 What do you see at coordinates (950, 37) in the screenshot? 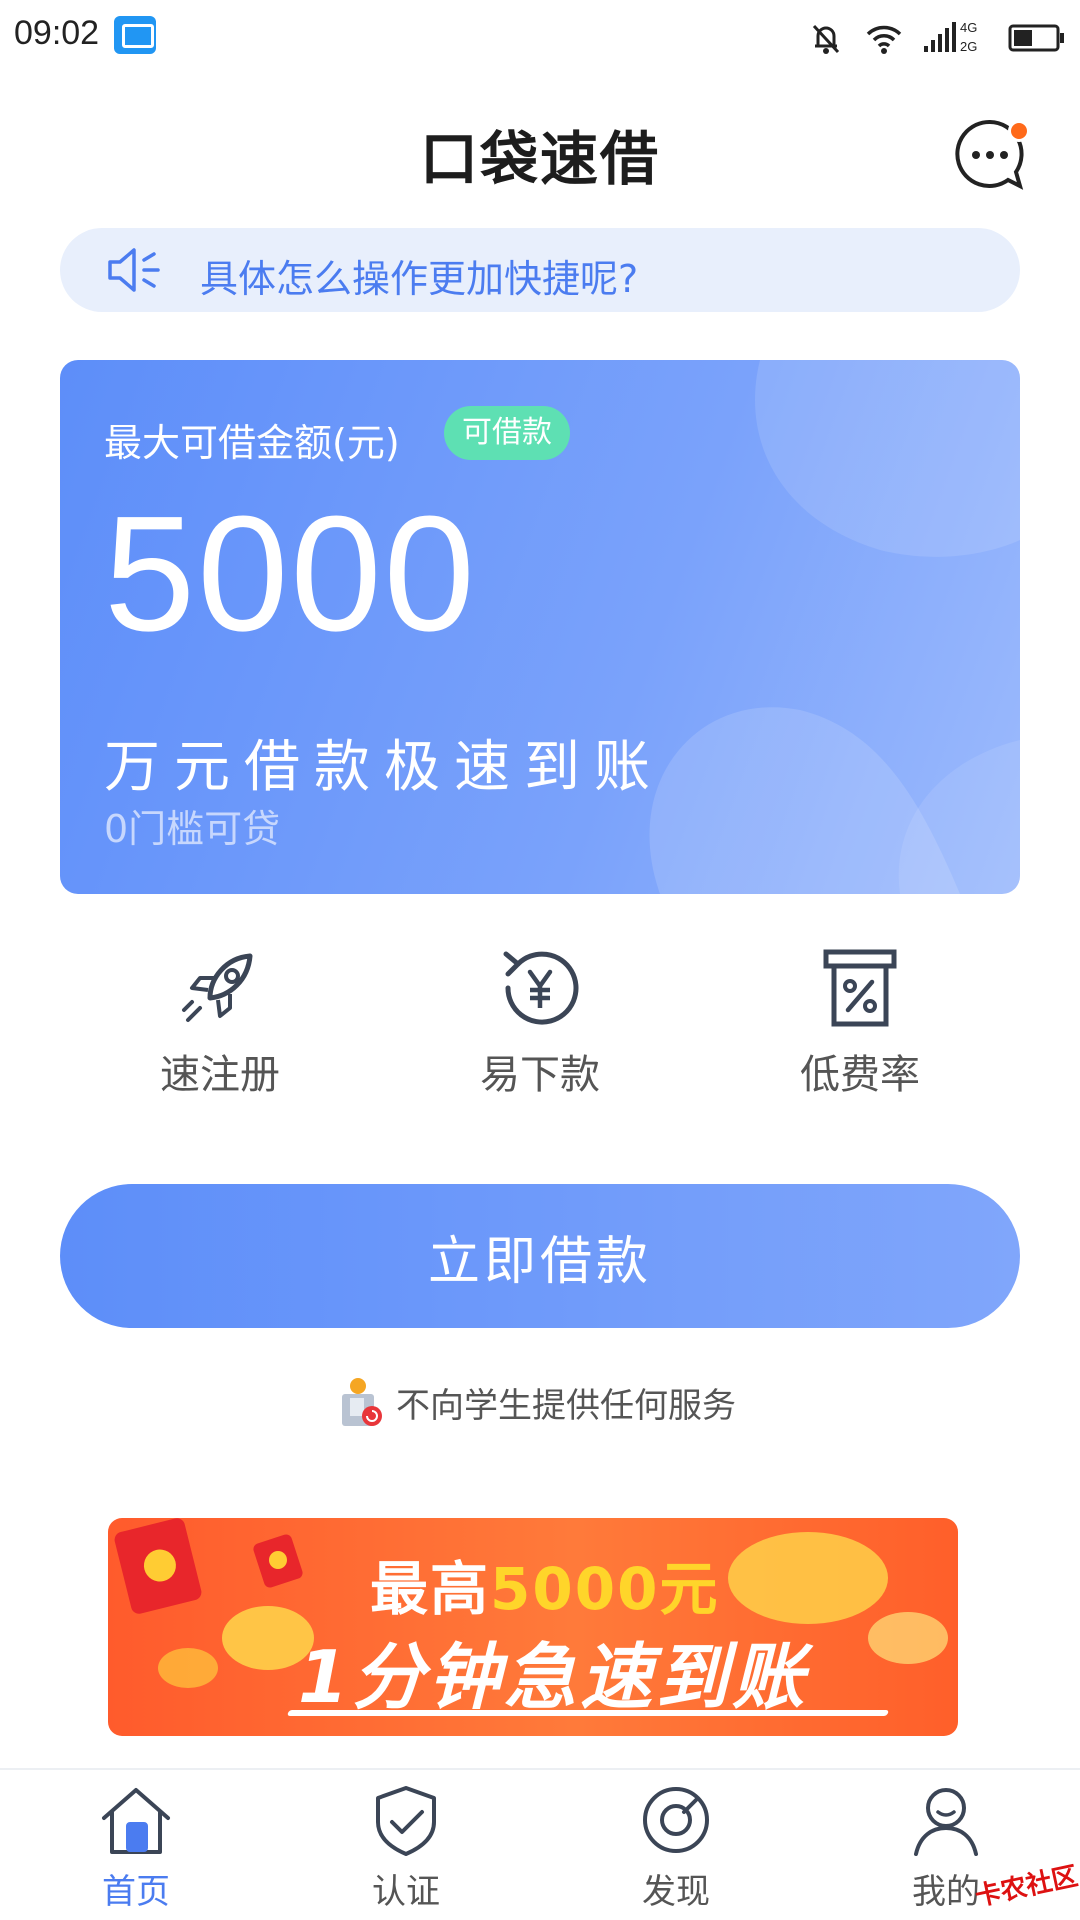
I see `signal-icon: 4G 2G` at bounding box center [950, 37].